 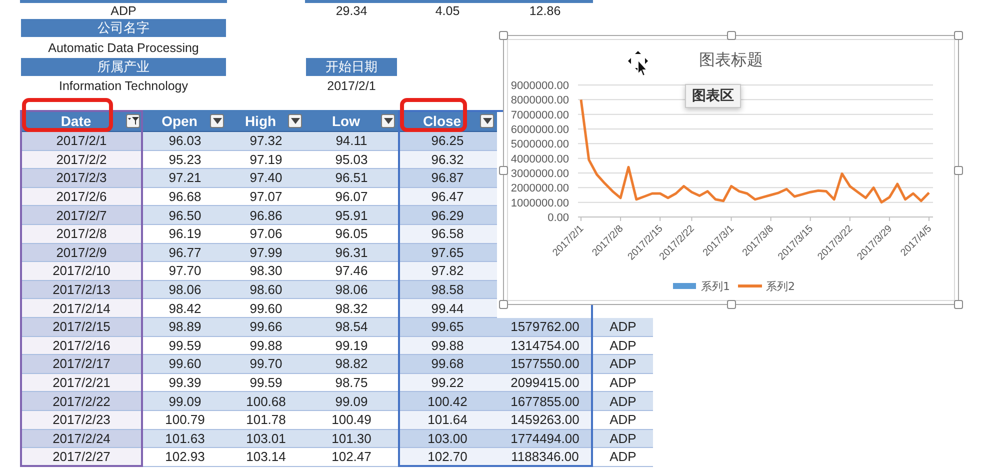 I want to click on table-cell: 2017/2/24, so click(x=81, y=439).